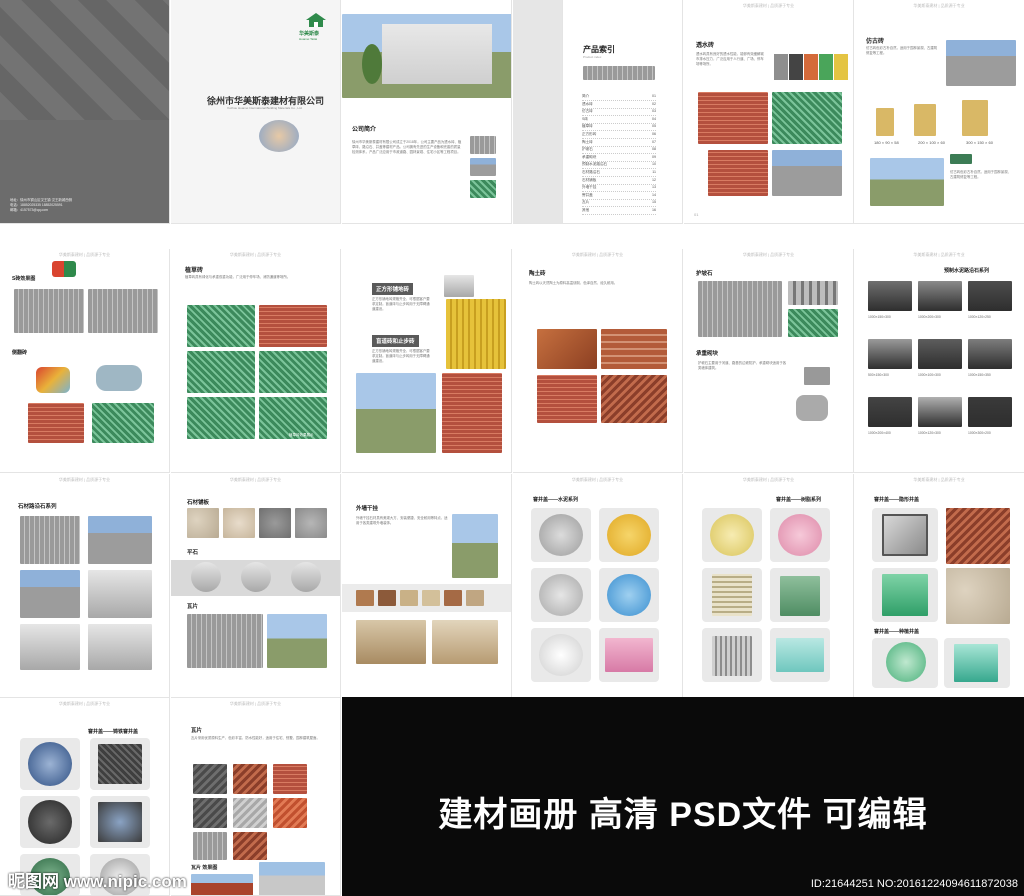  What do you see at coordinates (619, 211) in the screenshot?
I see `index-row: 其他 16` at bounding box center [619, 211].